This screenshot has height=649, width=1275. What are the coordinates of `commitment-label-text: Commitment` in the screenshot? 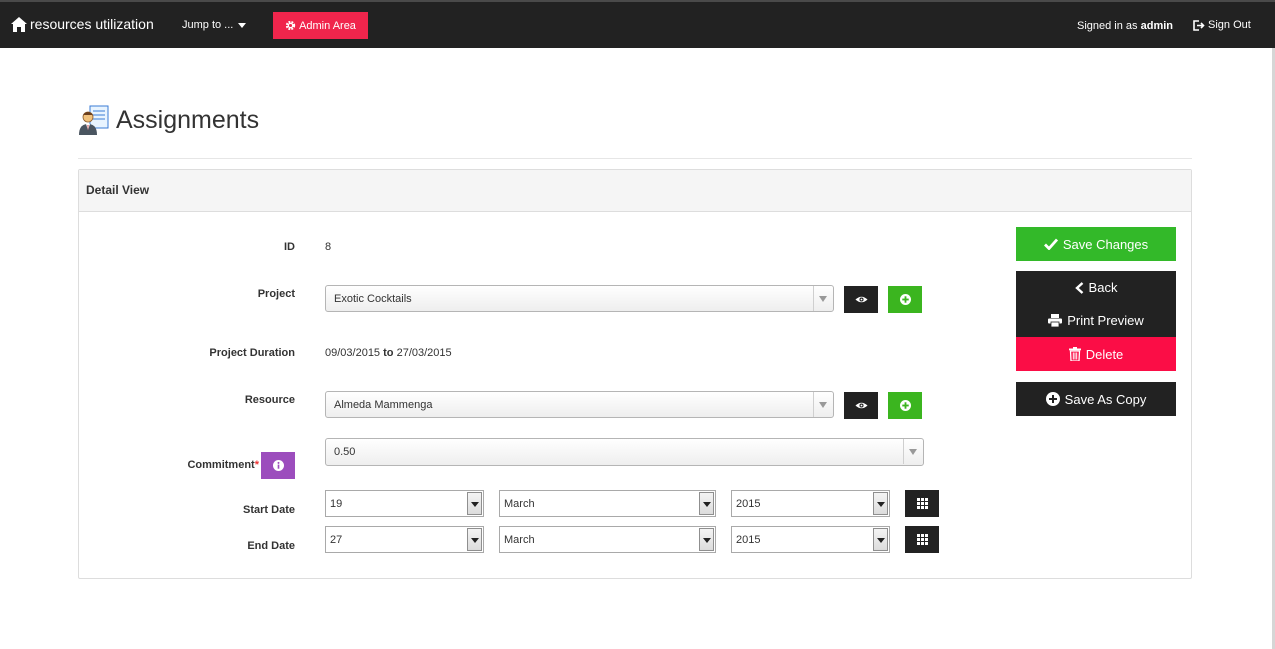 It's located at (221, 465).